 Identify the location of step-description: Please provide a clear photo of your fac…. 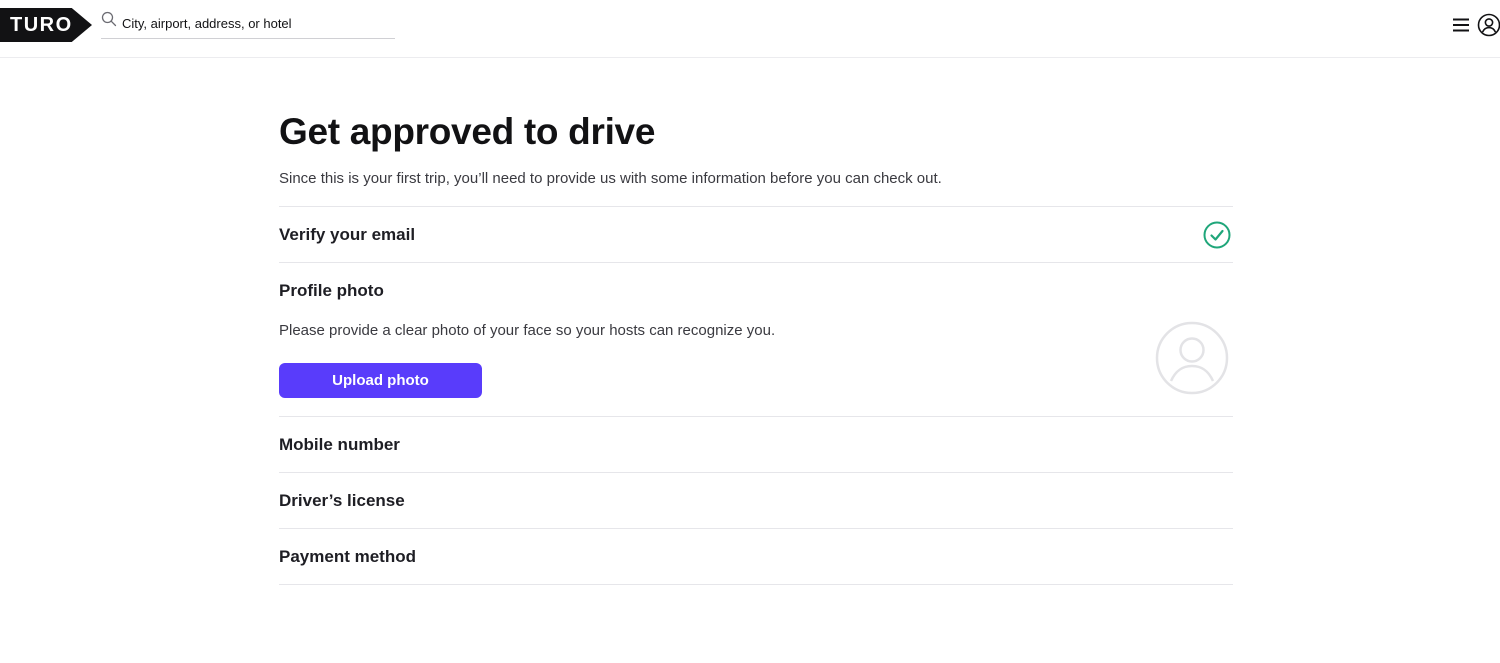
(527, 330).